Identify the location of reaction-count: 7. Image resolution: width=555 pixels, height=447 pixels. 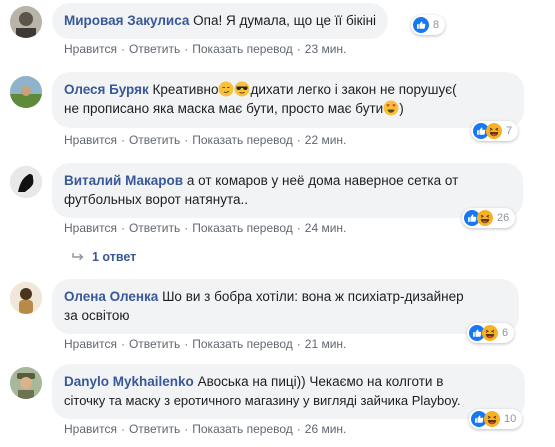
(509, 131).